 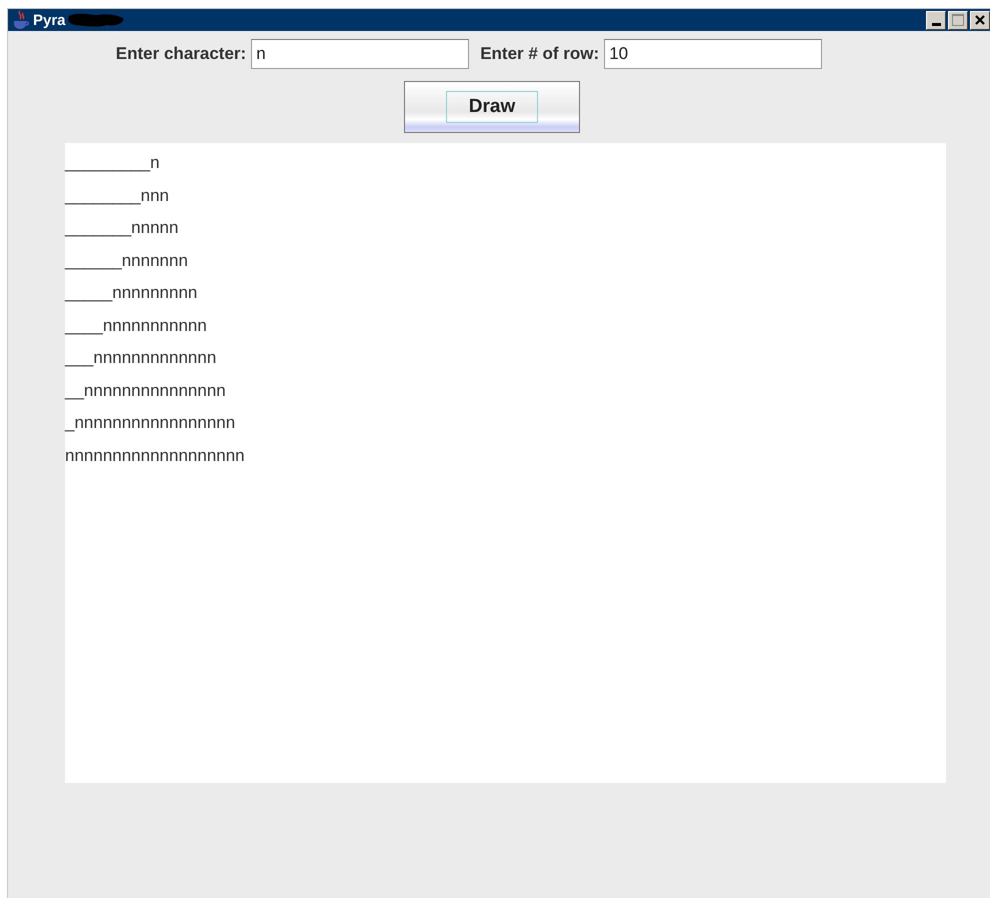 I want to click on output-line: ________nnn, so click(x=117, y=195).